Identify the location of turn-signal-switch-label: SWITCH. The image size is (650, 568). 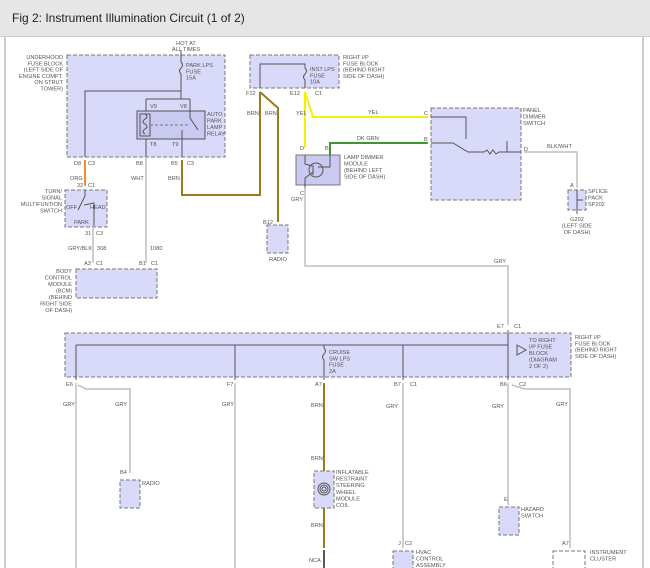
(51, 212).